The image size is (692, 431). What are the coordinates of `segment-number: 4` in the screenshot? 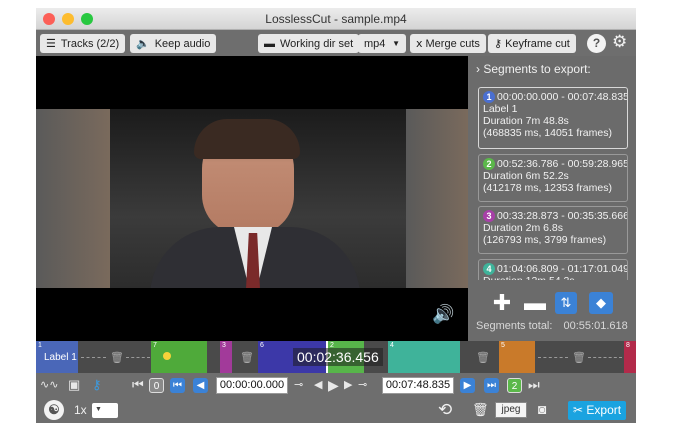 It's located at (489, 269).